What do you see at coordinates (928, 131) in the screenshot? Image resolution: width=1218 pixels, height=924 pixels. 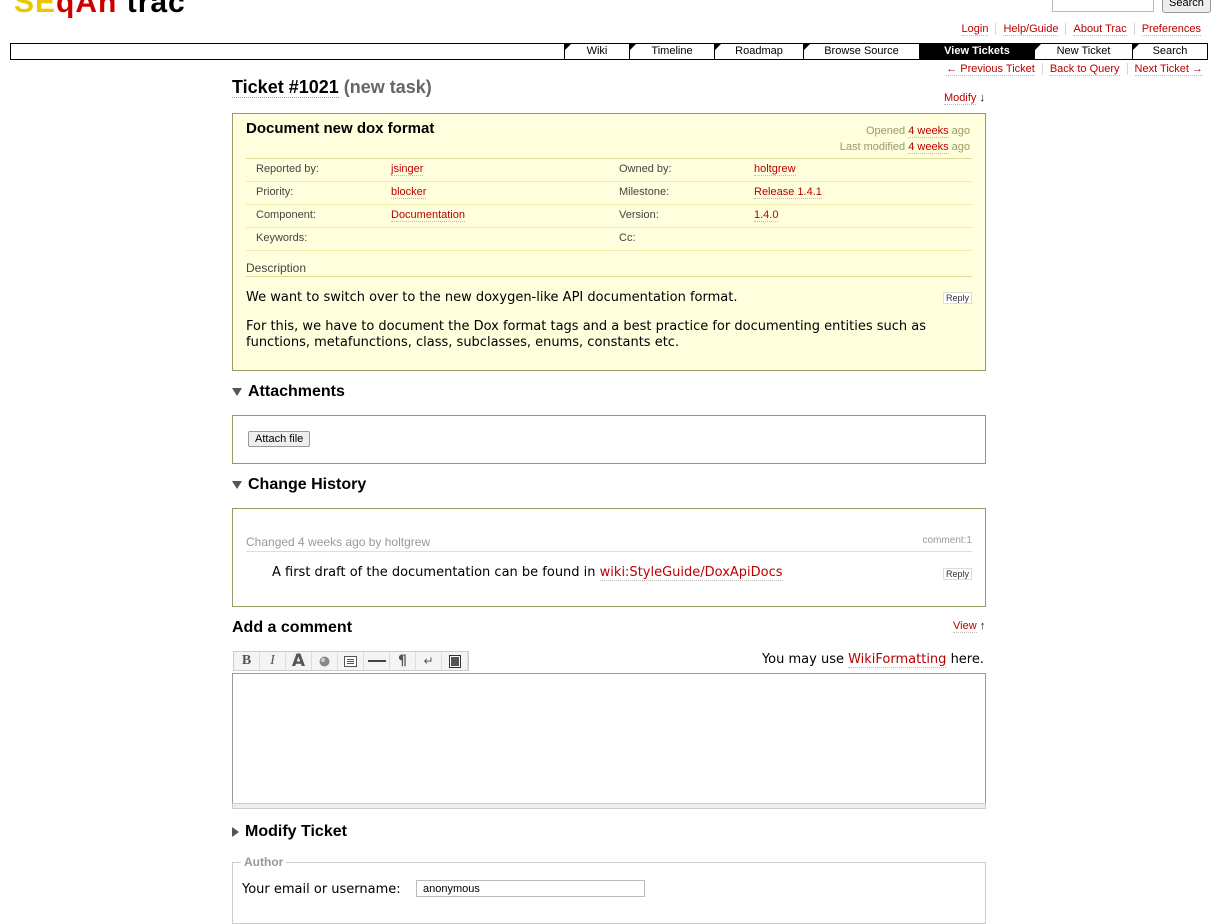 I see `opened-age-link: 4 weeks` at bounding box center [928, 131].